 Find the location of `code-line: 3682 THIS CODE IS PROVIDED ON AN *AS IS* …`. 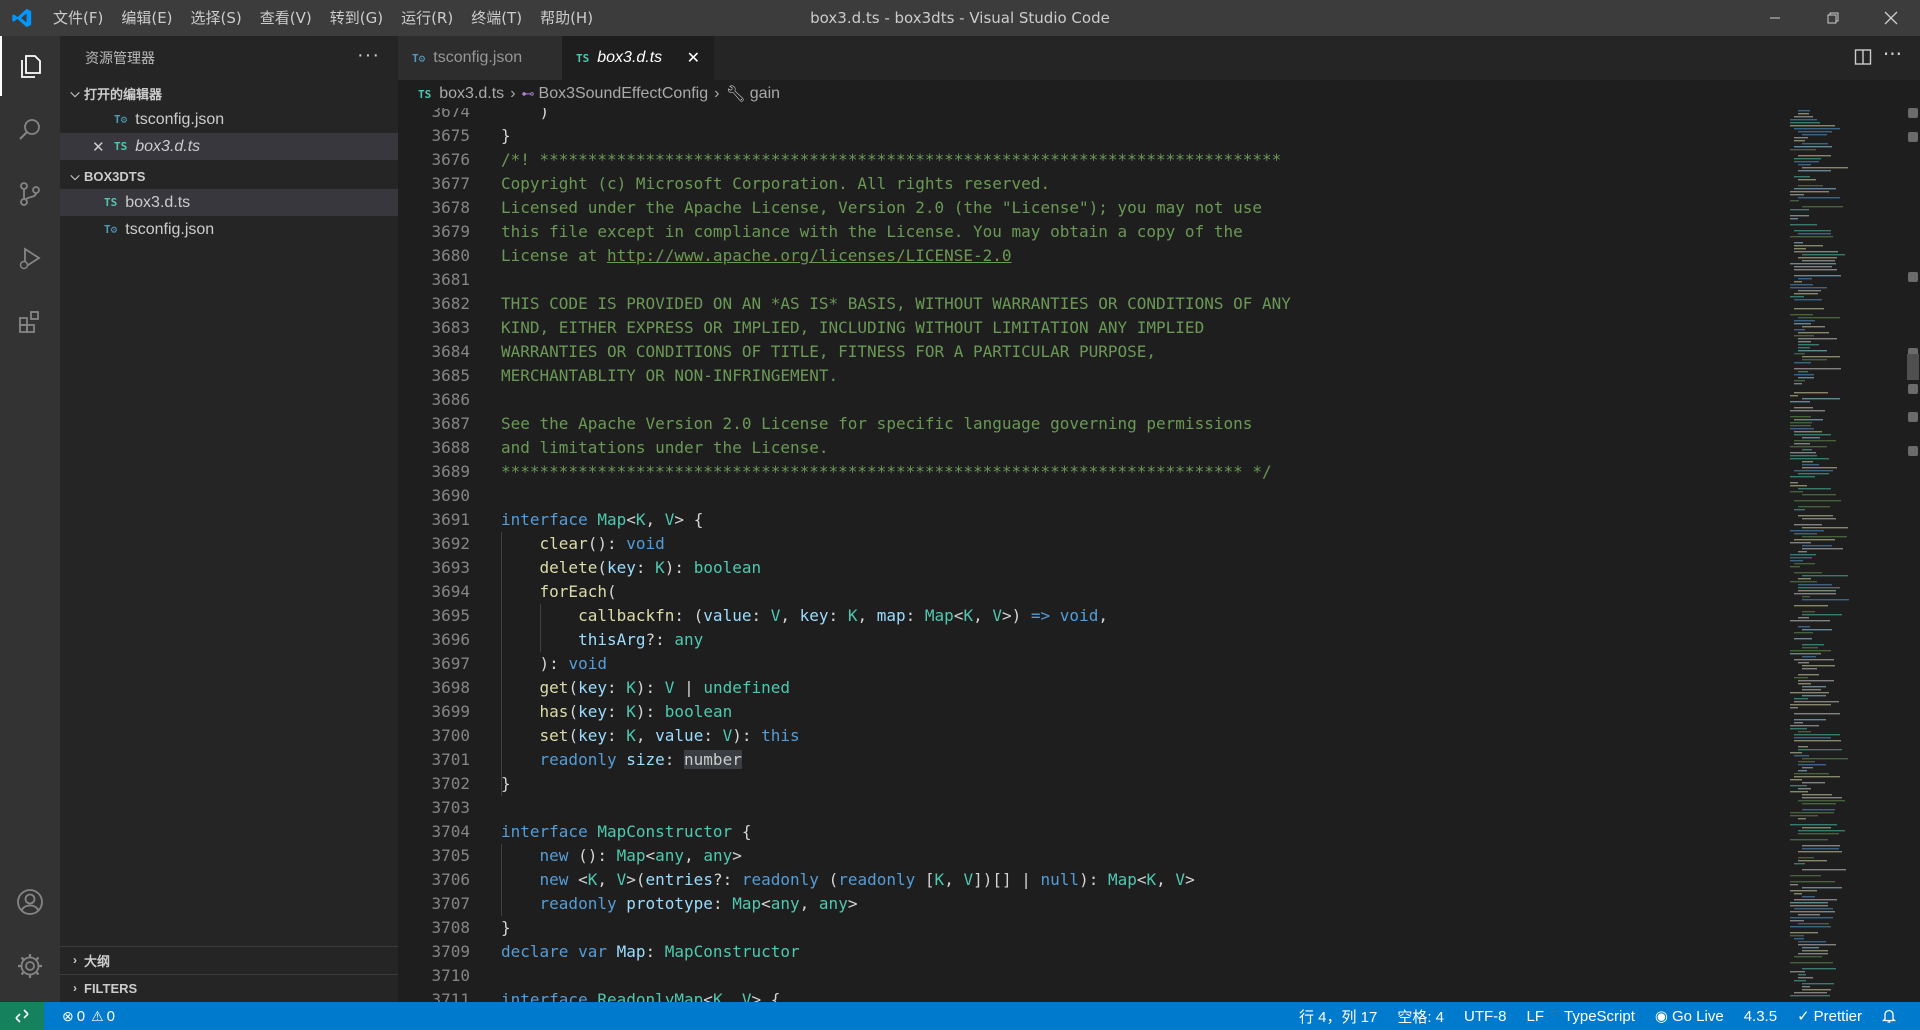

code-line: 3682 THIS CODE IS PROVIDED ON AN *AS IS* … is located at coordinates (1093, 304).